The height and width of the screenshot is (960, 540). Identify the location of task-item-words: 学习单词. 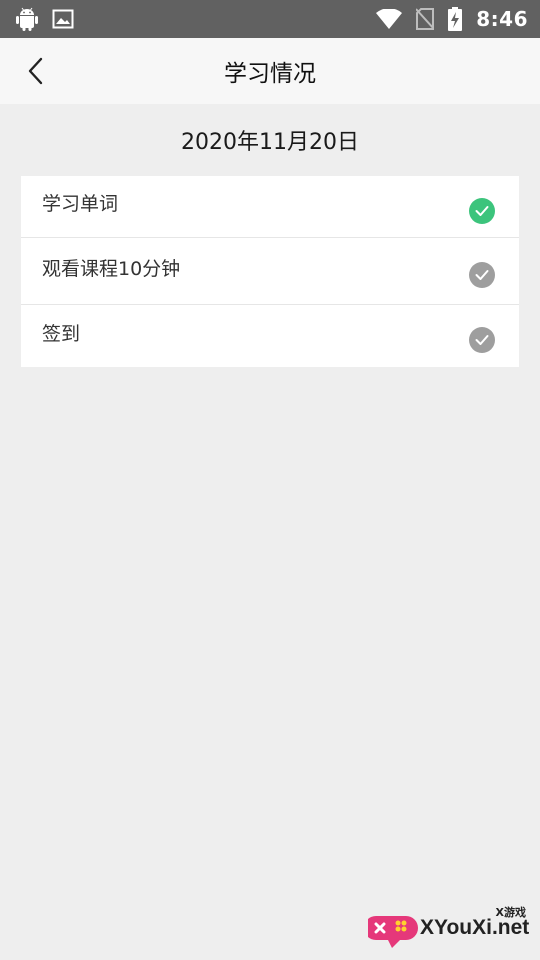
(270, 207).